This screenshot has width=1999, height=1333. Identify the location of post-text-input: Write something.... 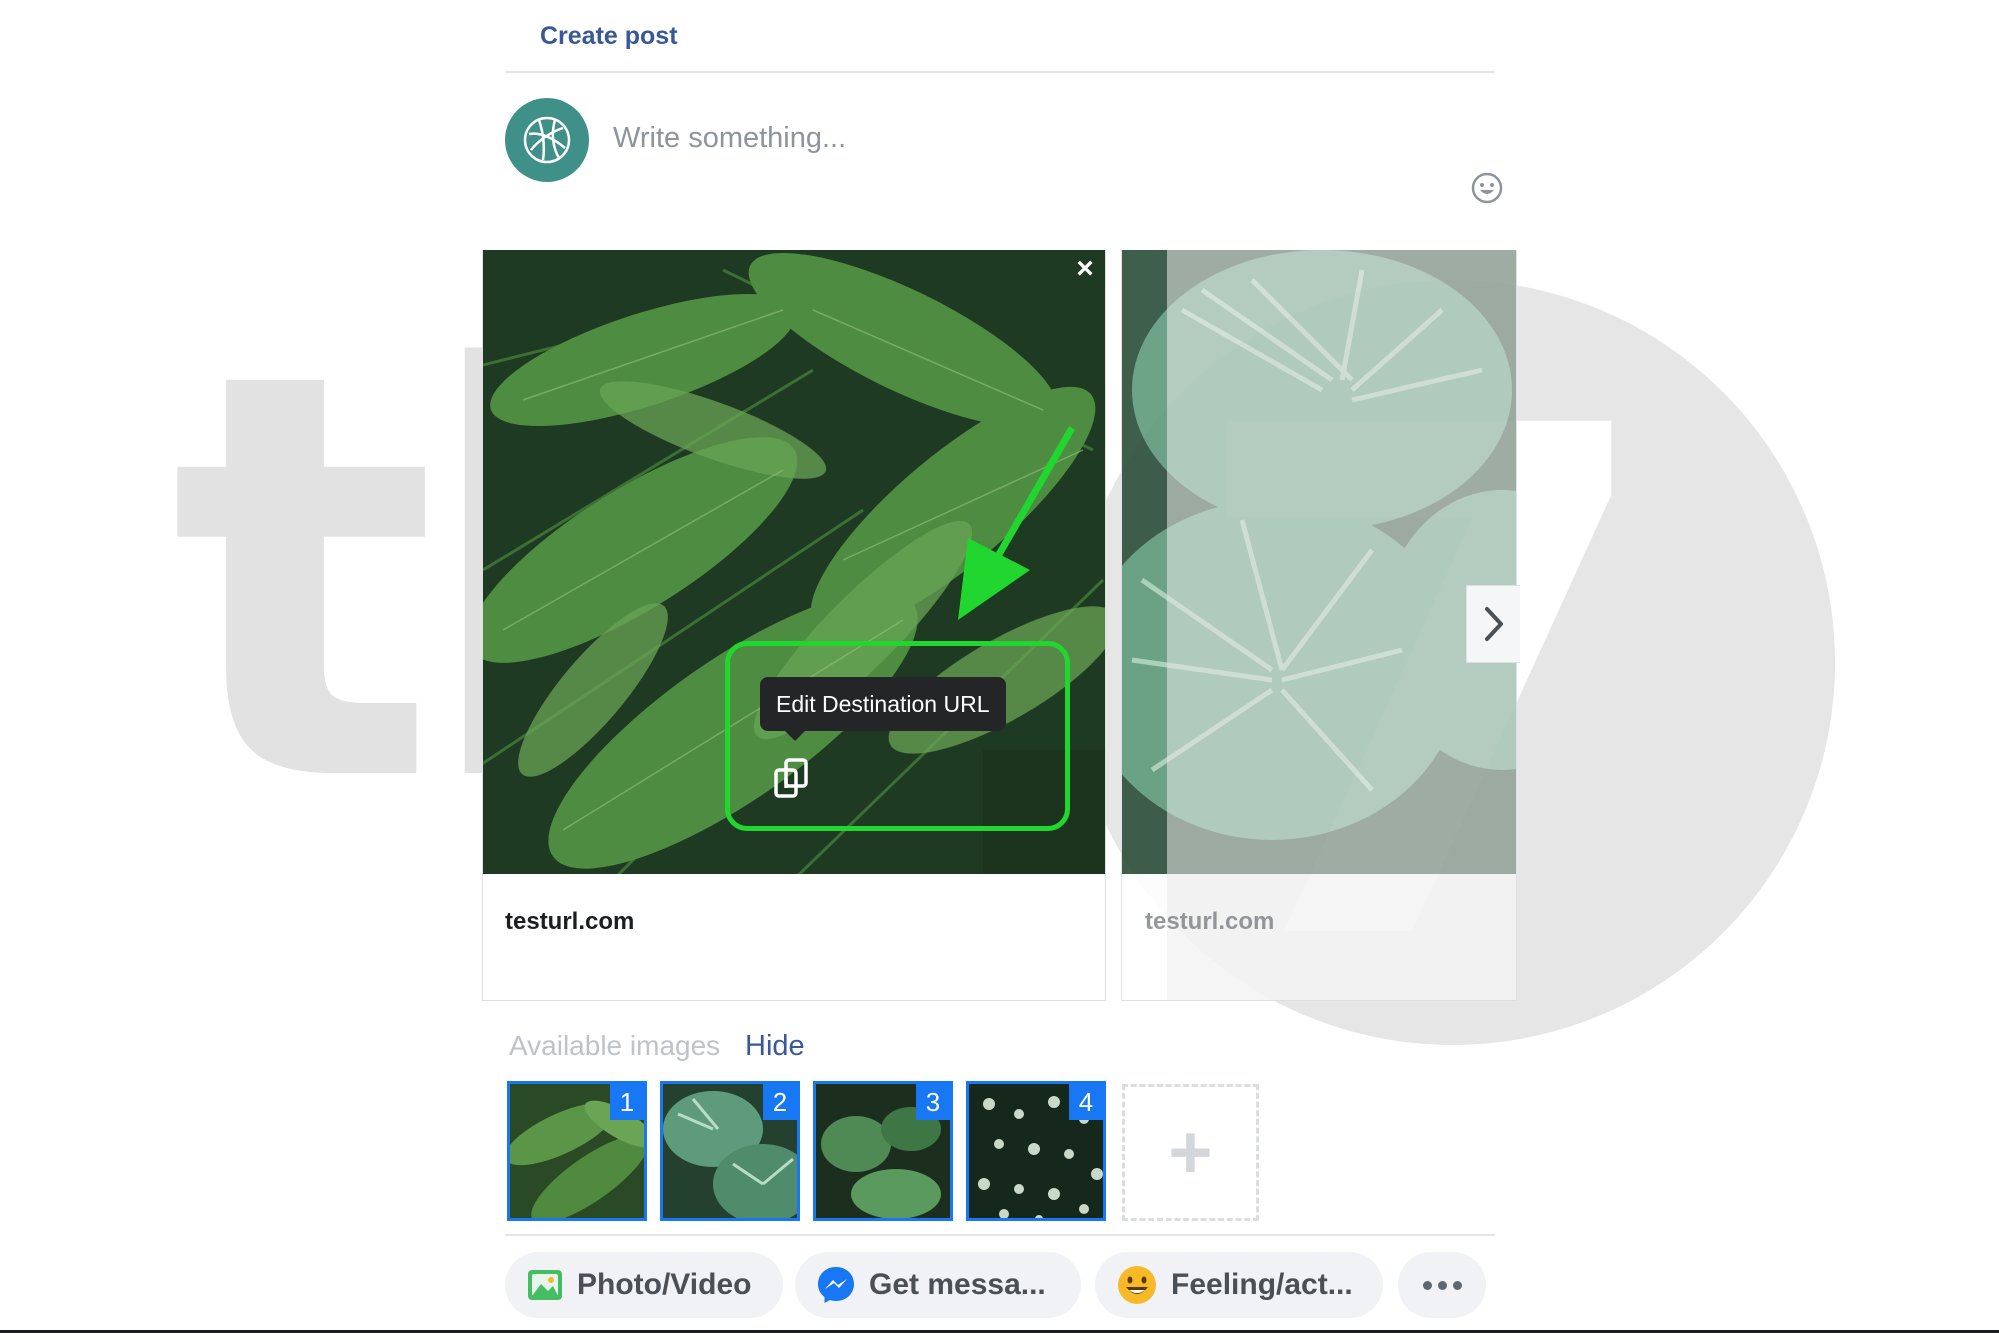
(729, 138).